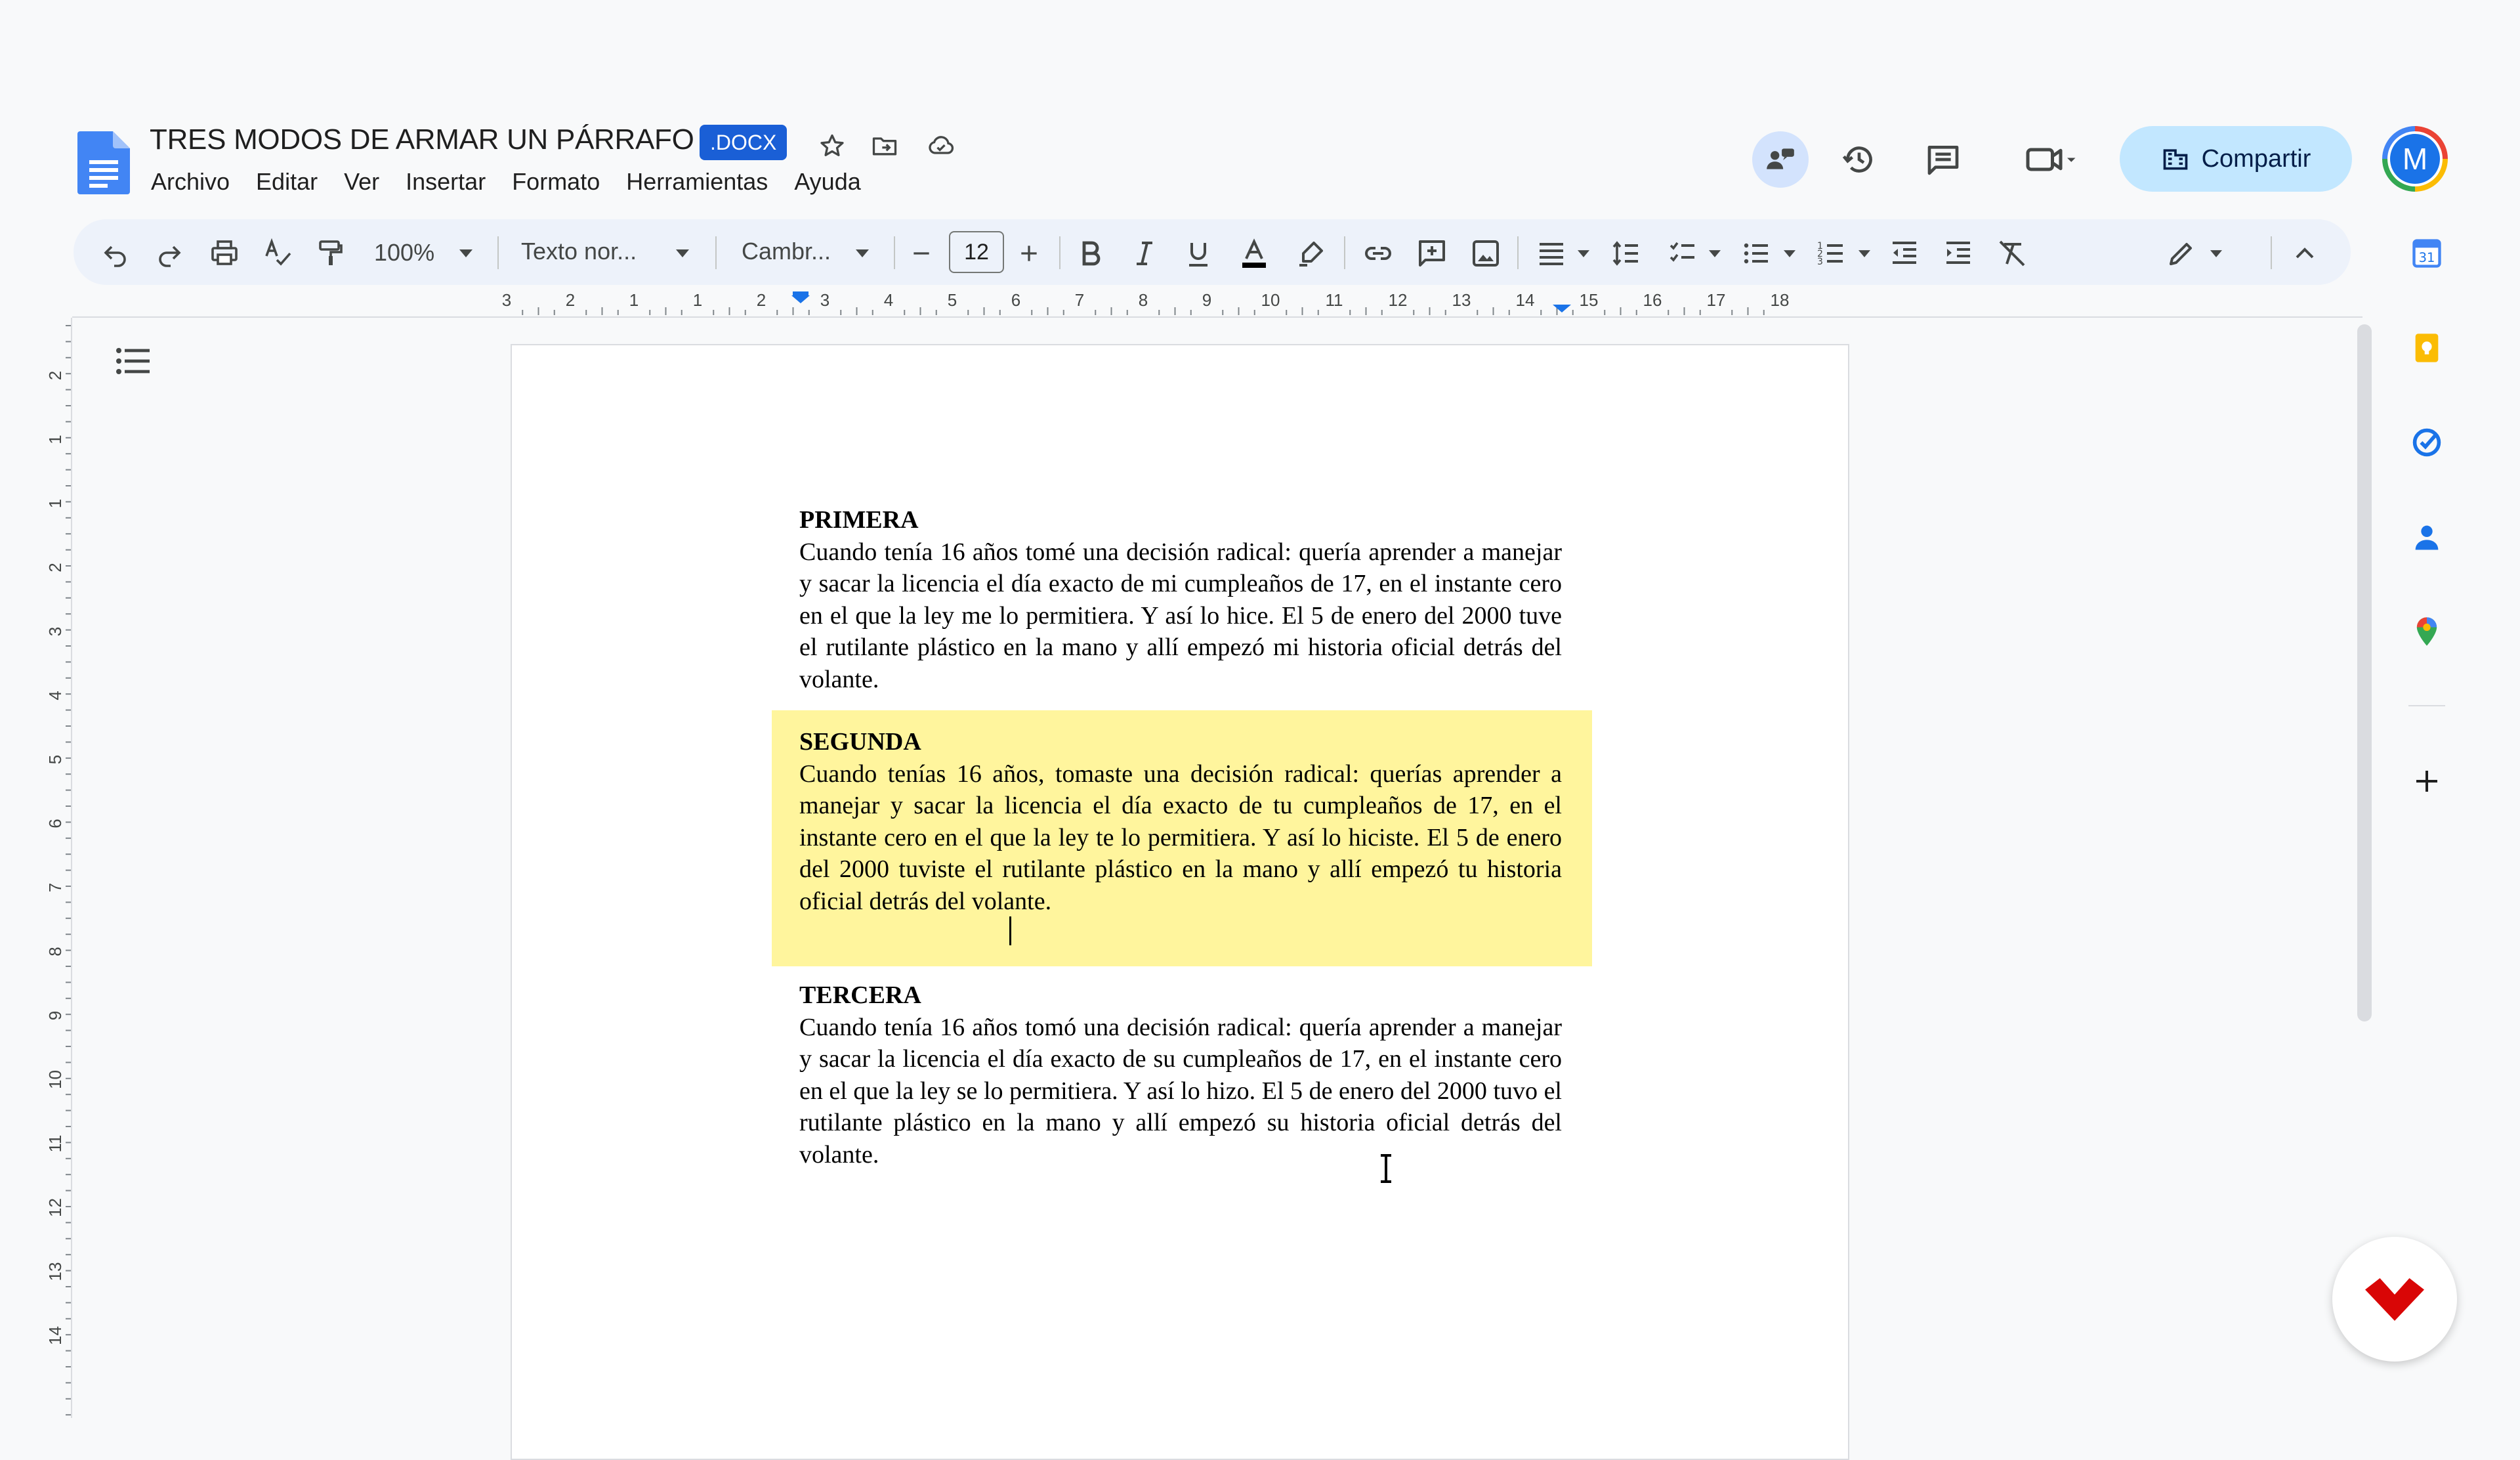  I want to click on vertical-ruler-label: 4, so click(55, 695).